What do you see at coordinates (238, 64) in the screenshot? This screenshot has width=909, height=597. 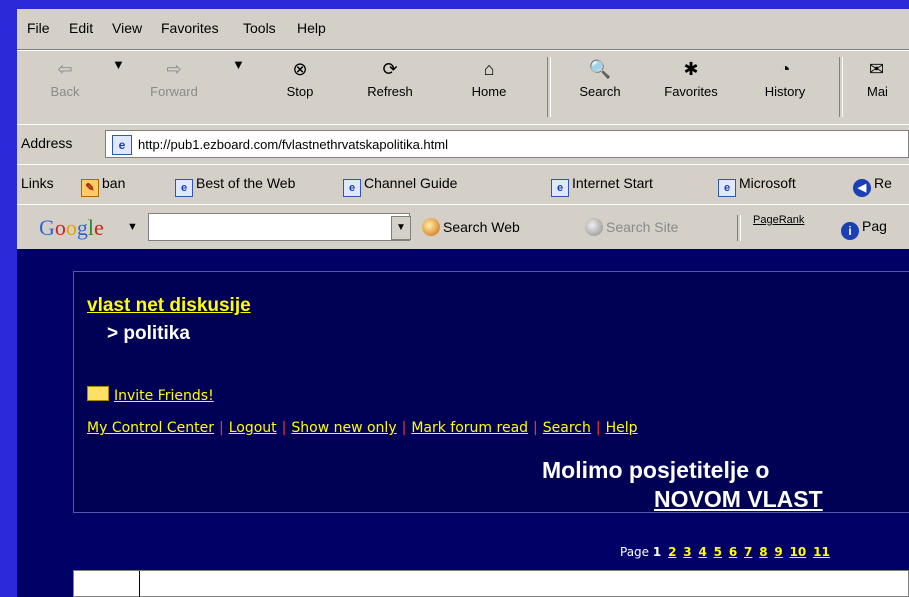 I see `forward-dropdown-icon: ▼` at bounding box center [238, 64].